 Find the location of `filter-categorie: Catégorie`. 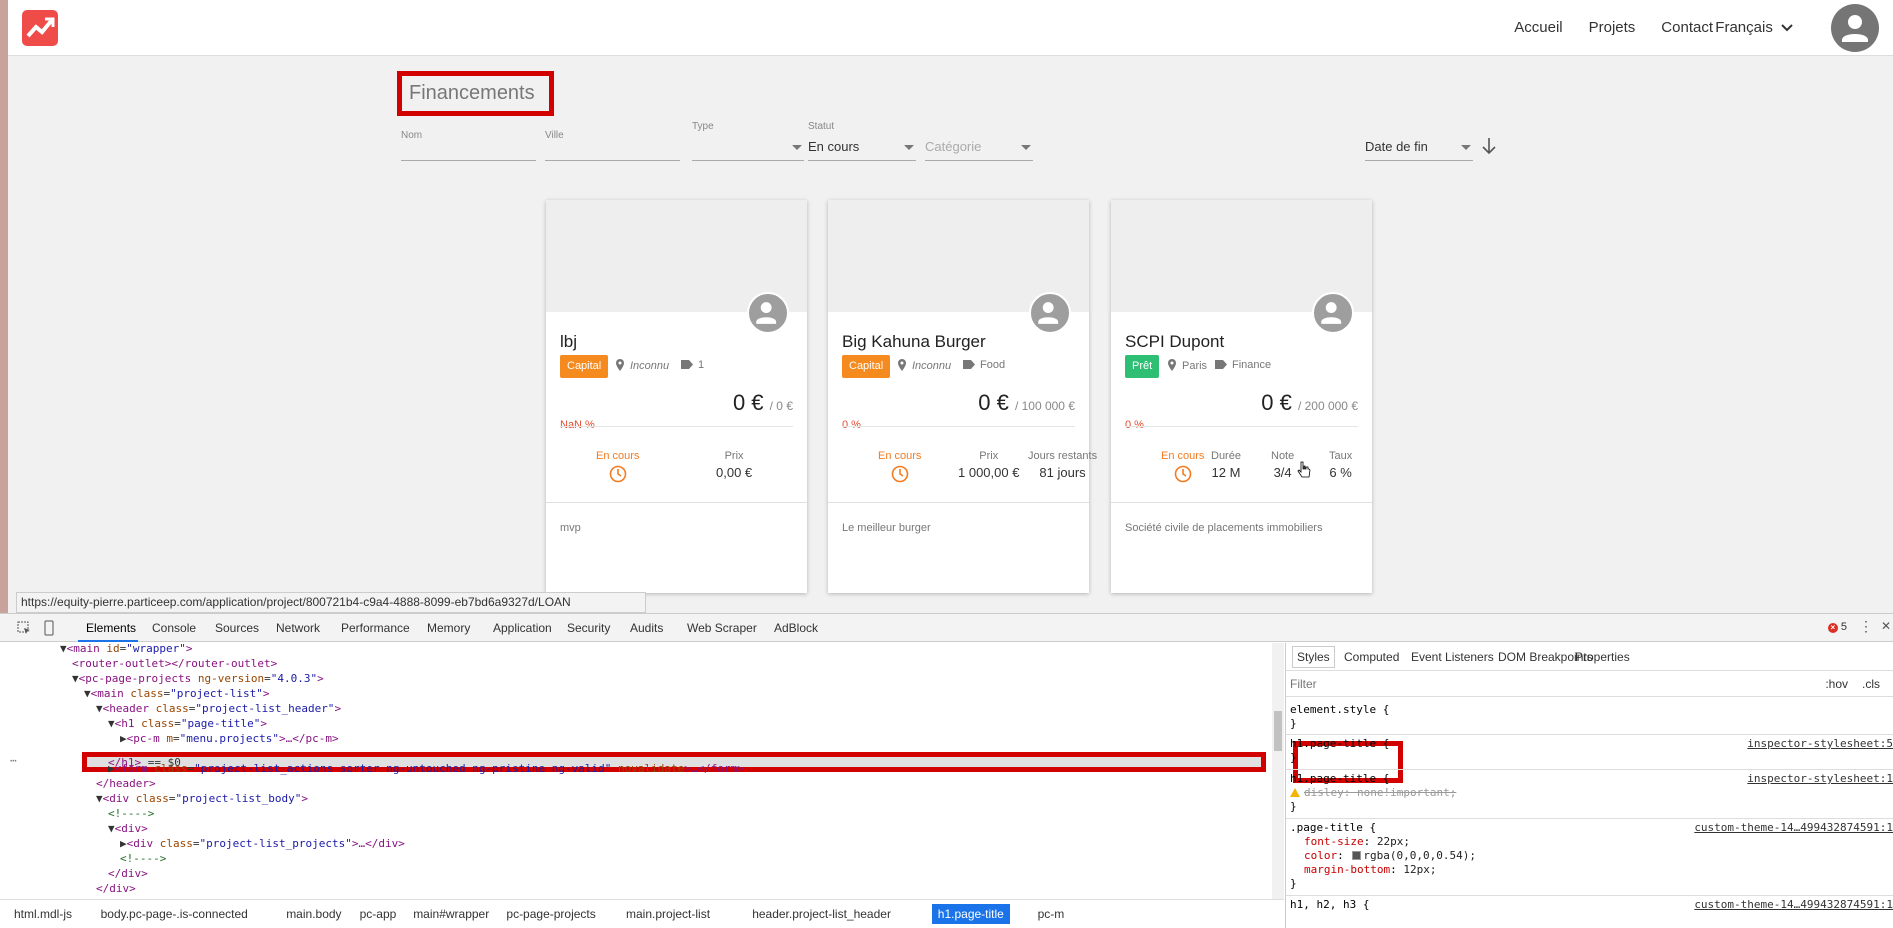

filter-categorie: Catégorie is located at coordinates (979, 140).